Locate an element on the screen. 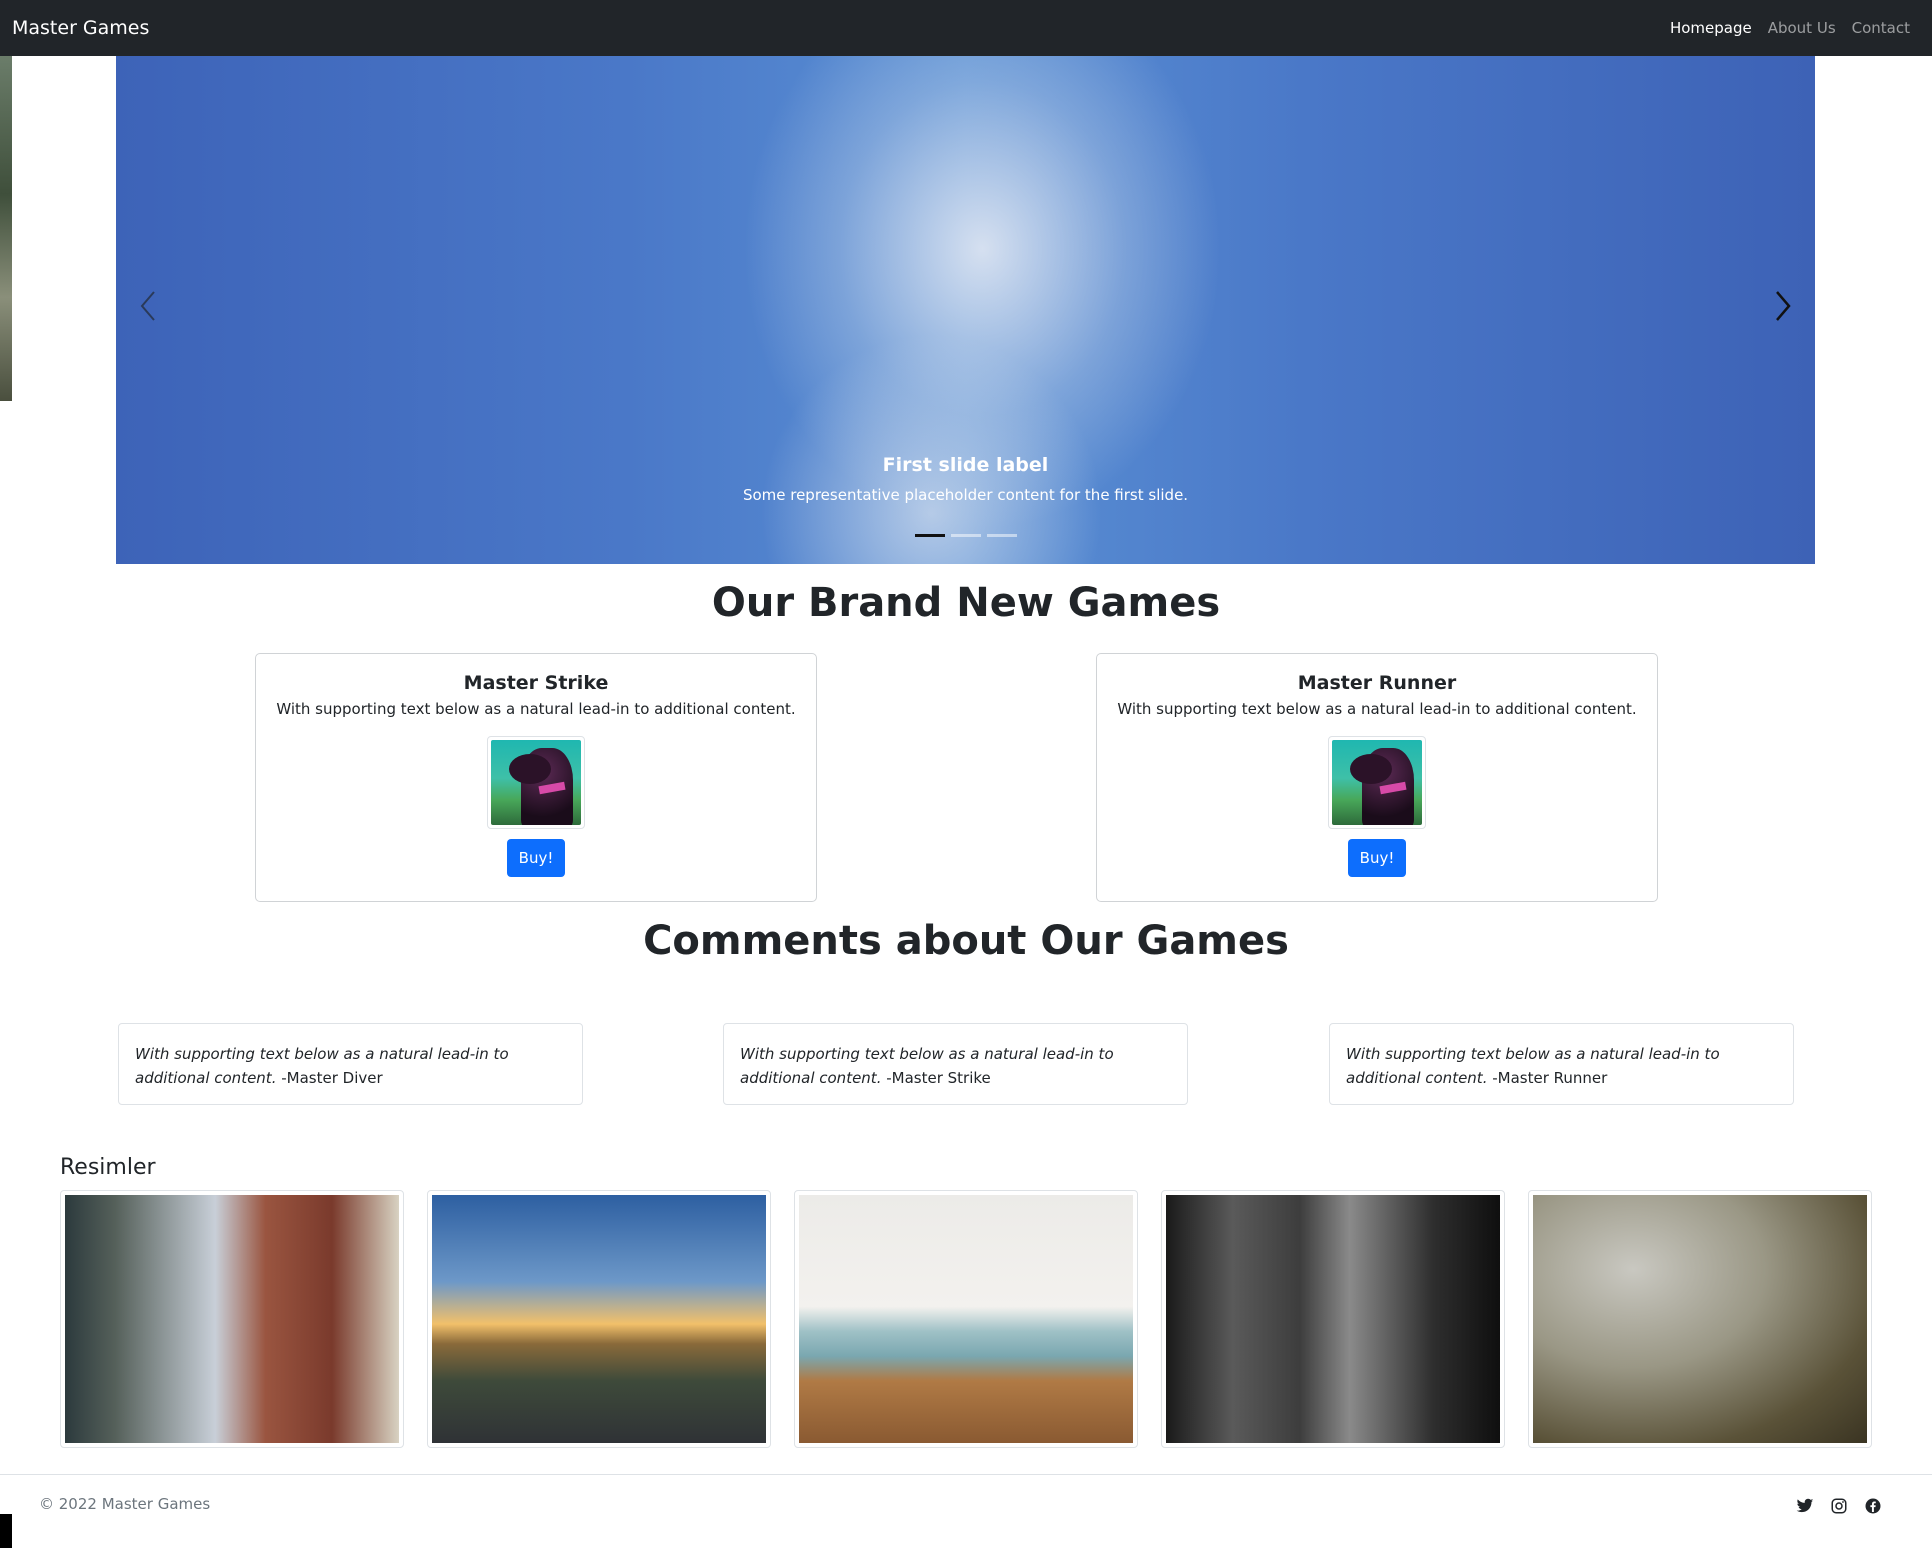 This screenshot has width=1932, height=1548. city-street-image is located at coordinates (232, 1319).